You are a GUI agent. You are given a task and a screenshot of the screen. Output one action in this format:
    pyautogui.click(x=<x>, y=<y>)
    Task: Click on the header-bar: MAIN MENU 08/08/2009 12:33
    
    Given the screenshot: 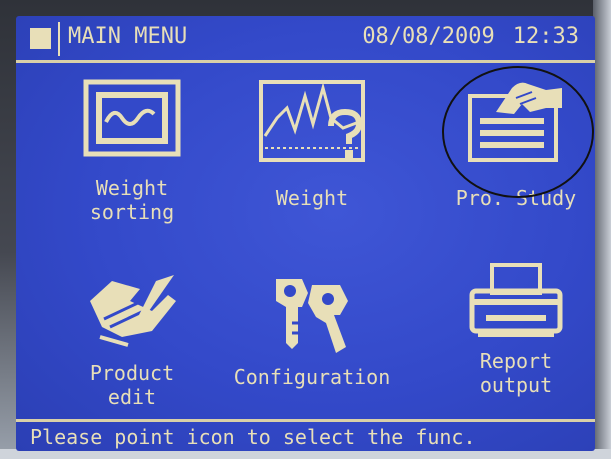 What is the action you would take?
    pyautogui.click(x=305, y=39)
    